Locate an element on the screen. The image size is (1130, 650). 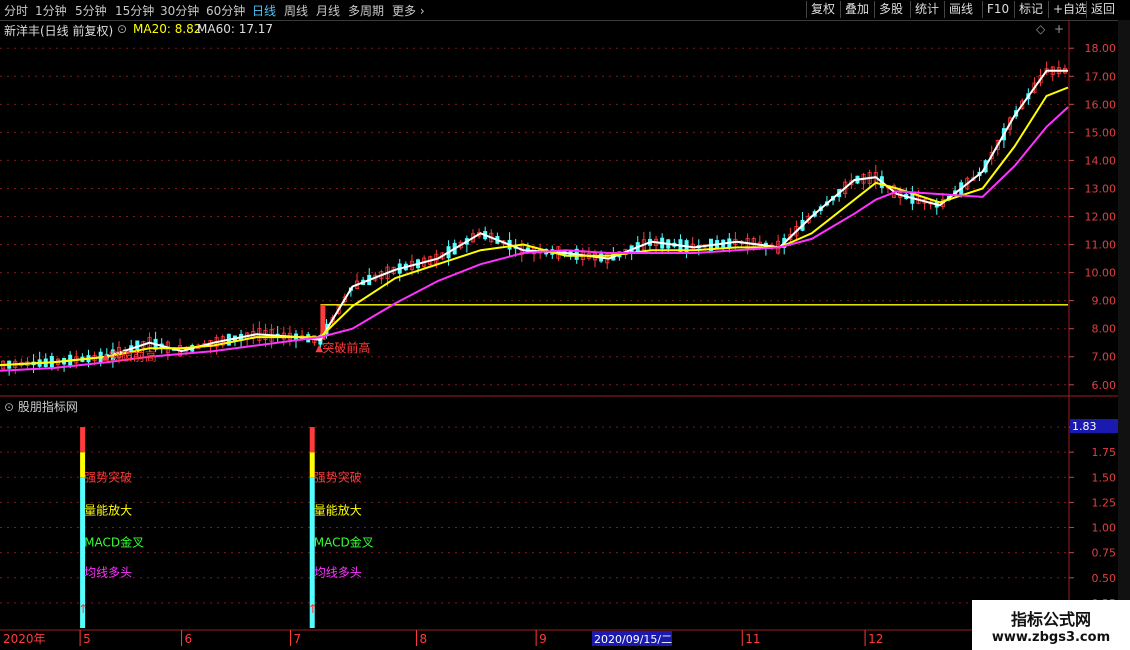
watermark-badge: 指标公式网 www.zbgs3.com is located at coordinates (1051, 625).